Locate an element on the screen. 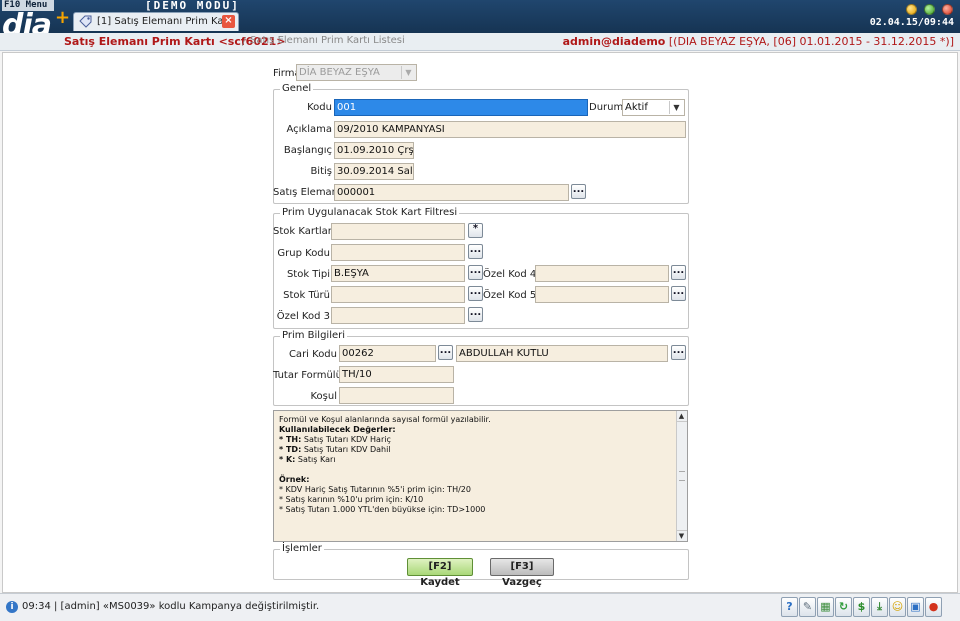  help-line: * TD: Satış Tutarı KDV Dahil is located at coordinates (483, 450).